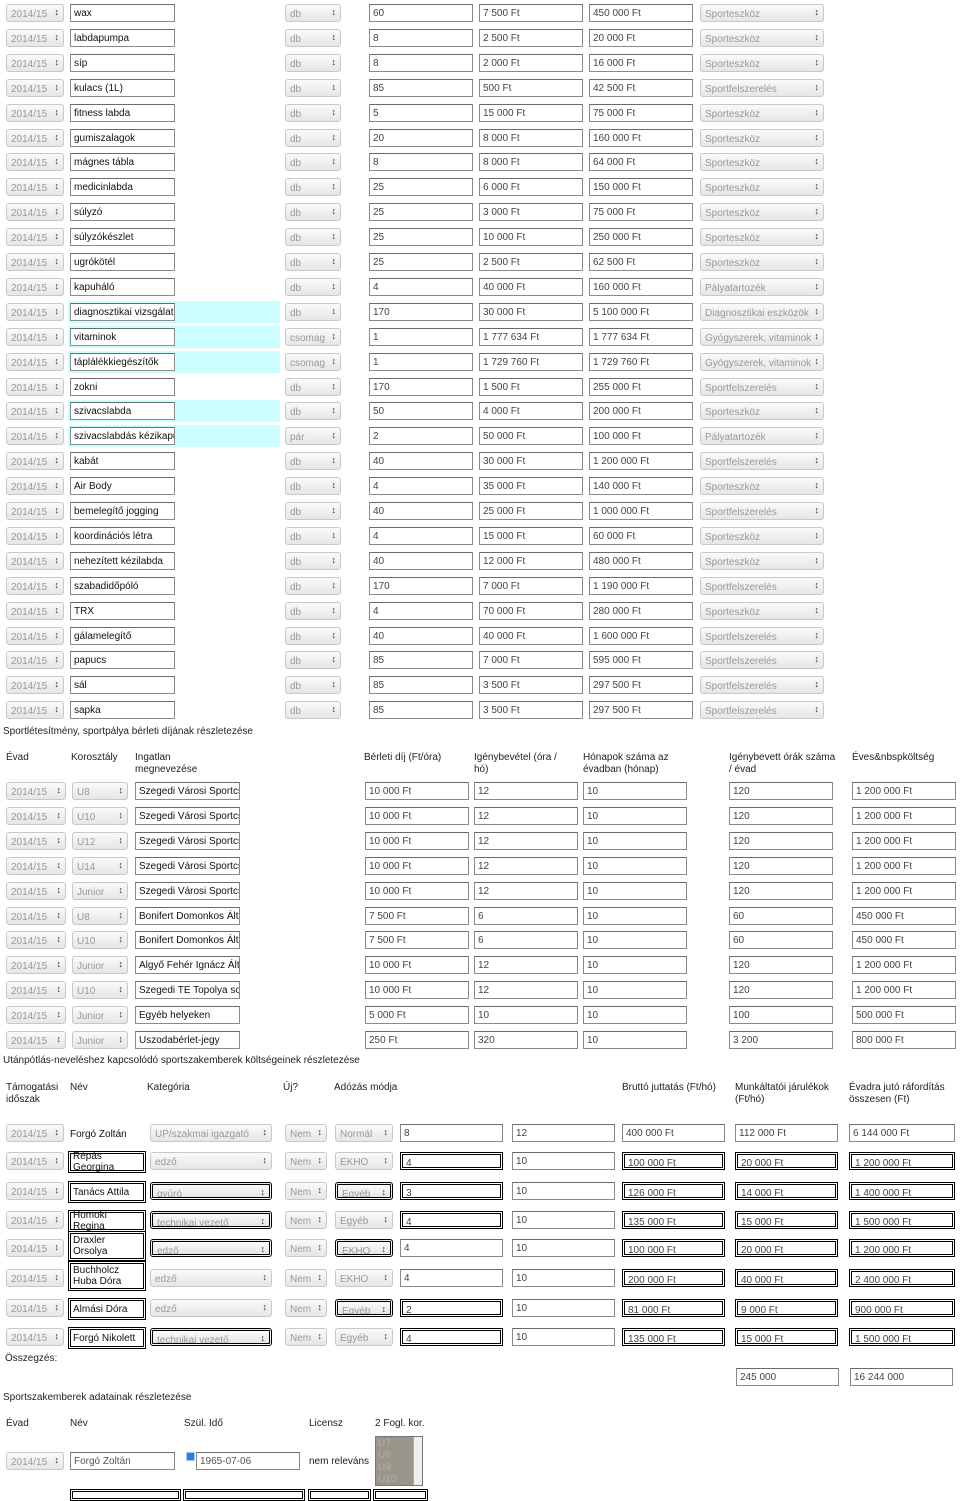  Describe the element at coordinates (122, 1461) in the screenshot. I see `name-field: Forgó Zoltán` at that location.